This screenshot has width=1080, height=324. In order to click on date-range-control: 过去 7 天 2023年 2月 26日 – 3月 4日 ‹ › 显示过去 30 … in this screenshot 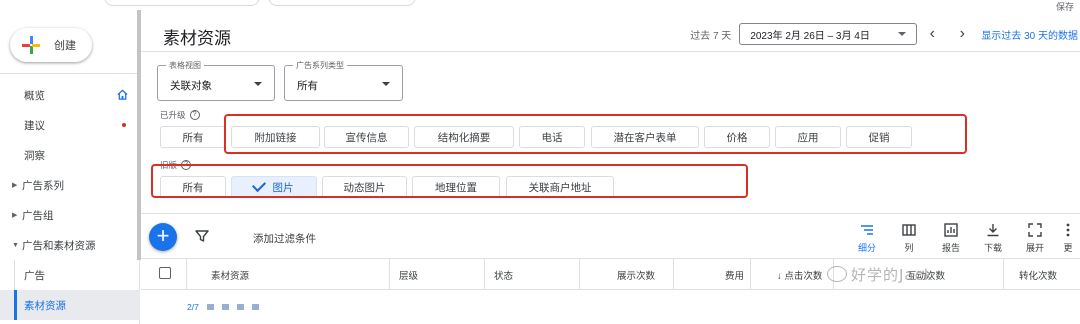, I will do `click(885, 34)`.